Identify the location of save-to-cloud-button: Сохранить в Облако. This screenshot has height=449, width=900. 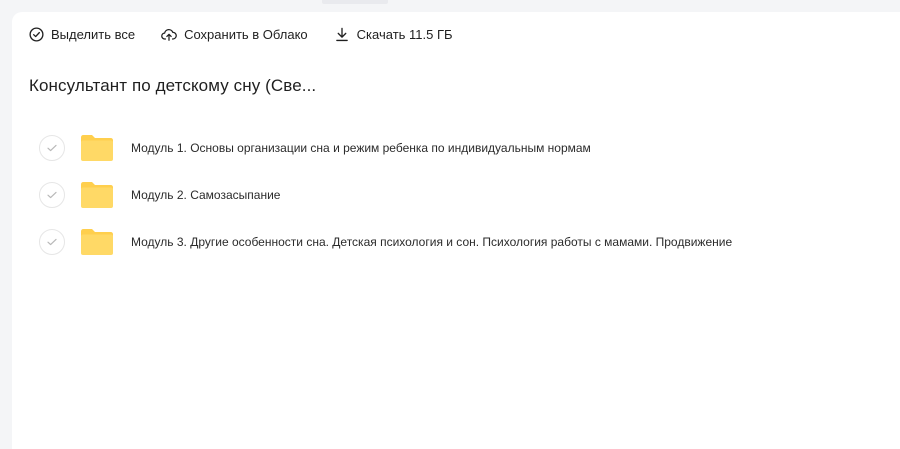
(234, 34).